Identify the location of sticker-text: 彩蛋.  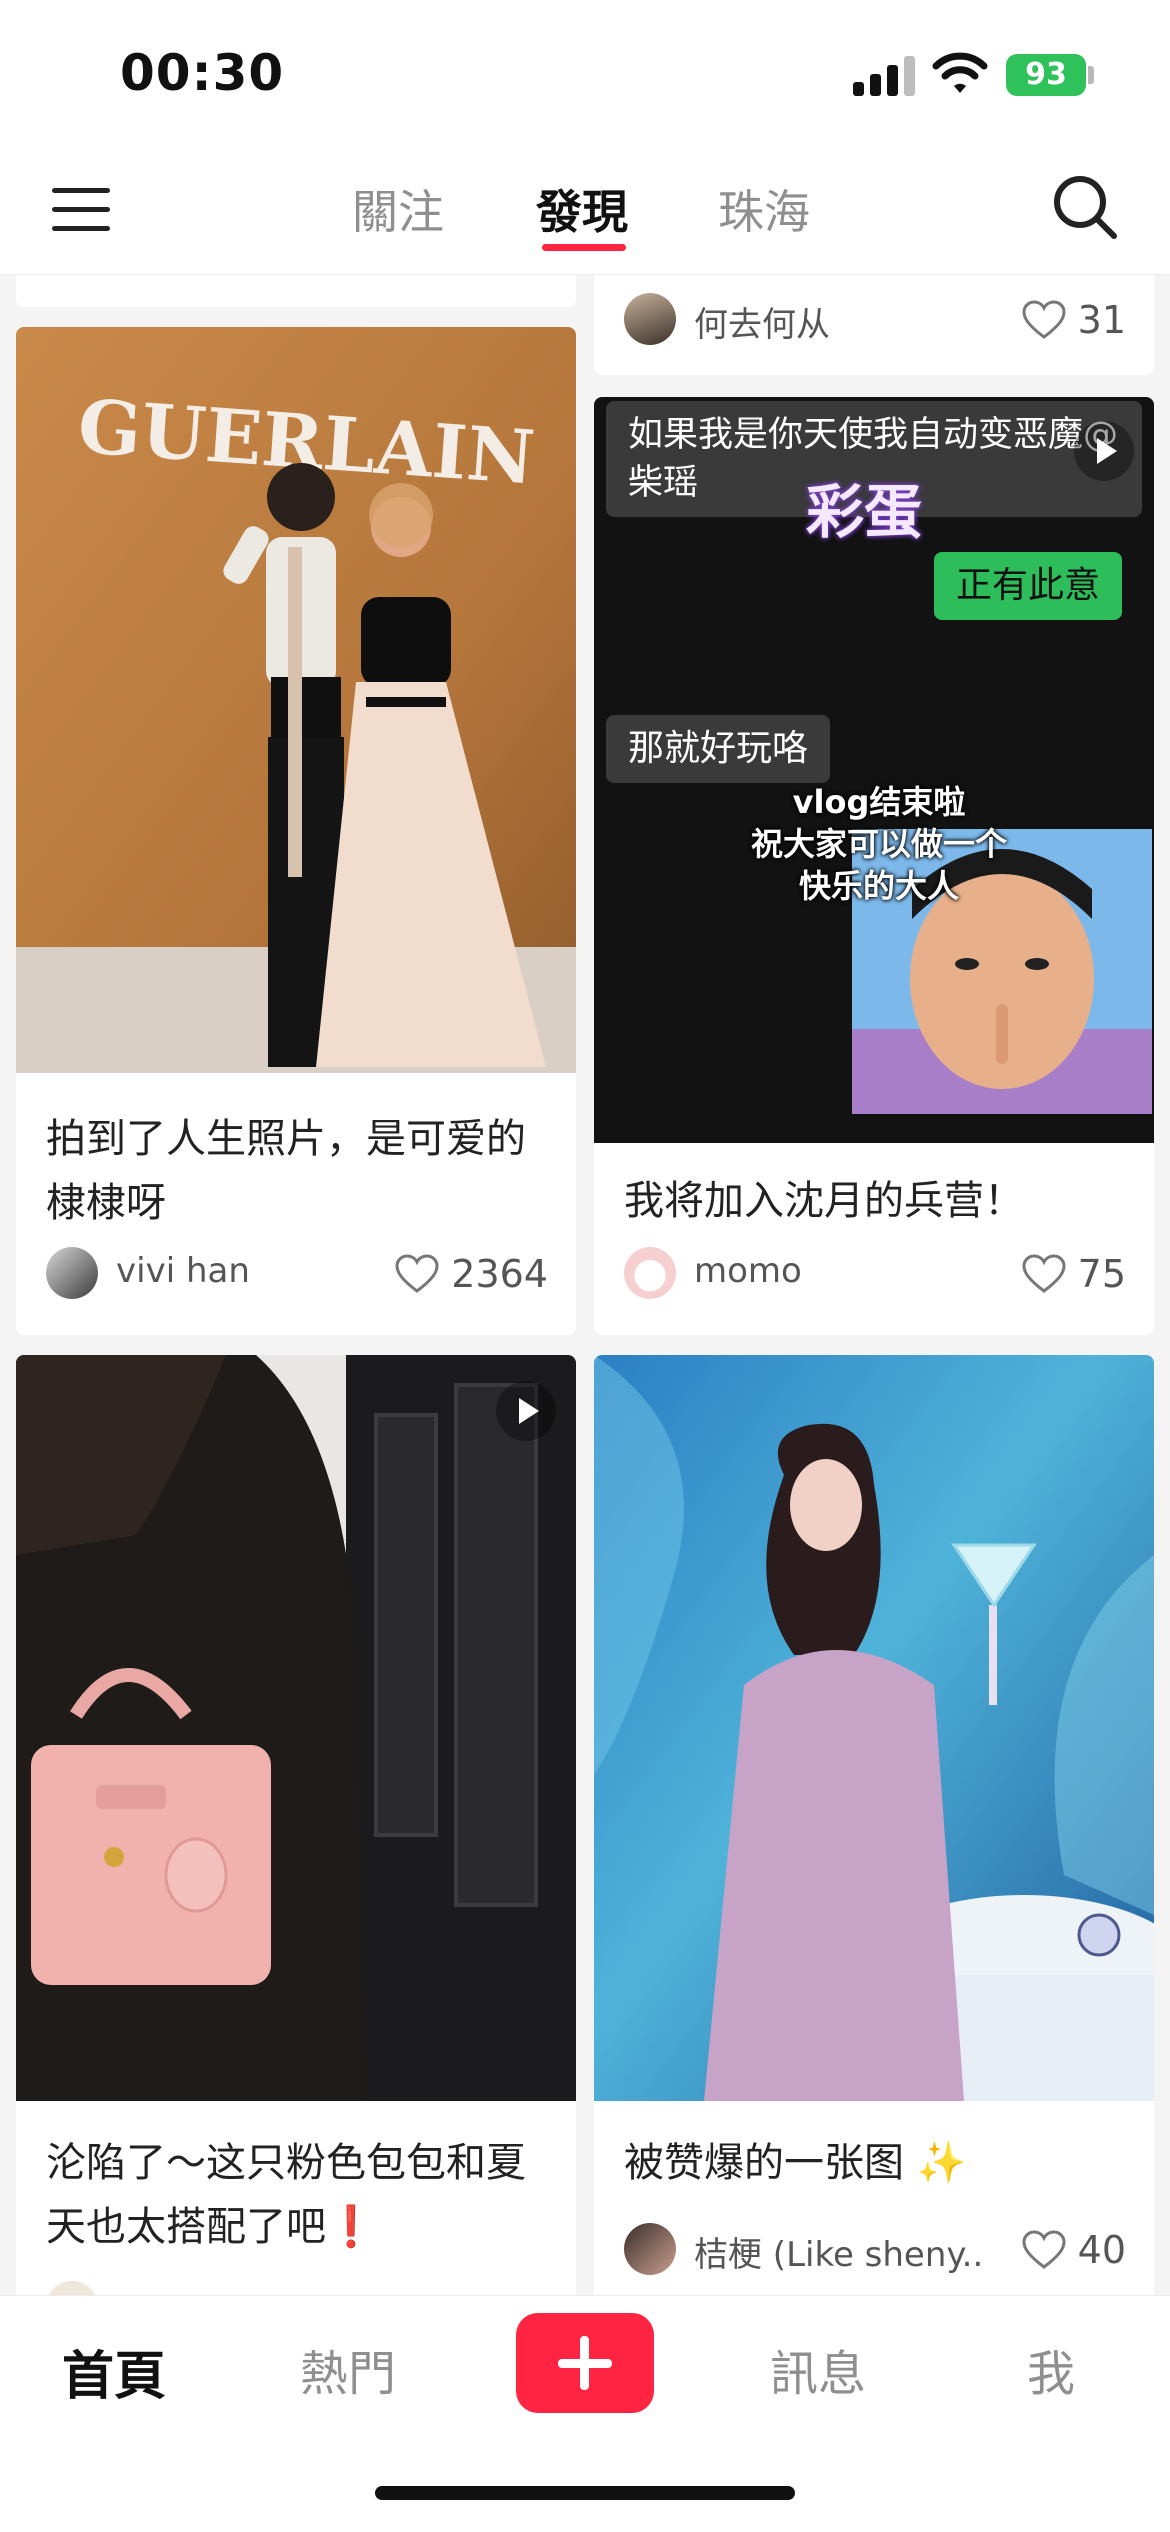
(864, 512).